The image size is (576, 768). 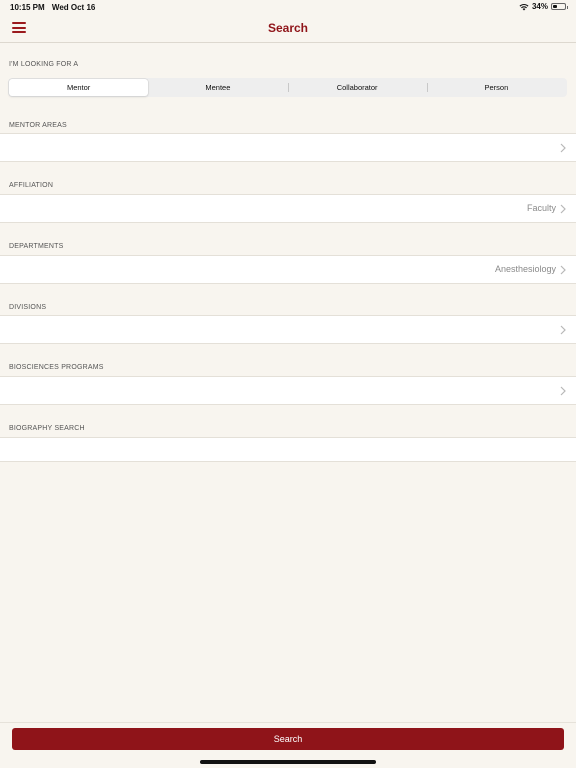 I want to click on looking-for-segmented-control: Mentor Mentee Collaborator Person, so click(x=287, y=87).